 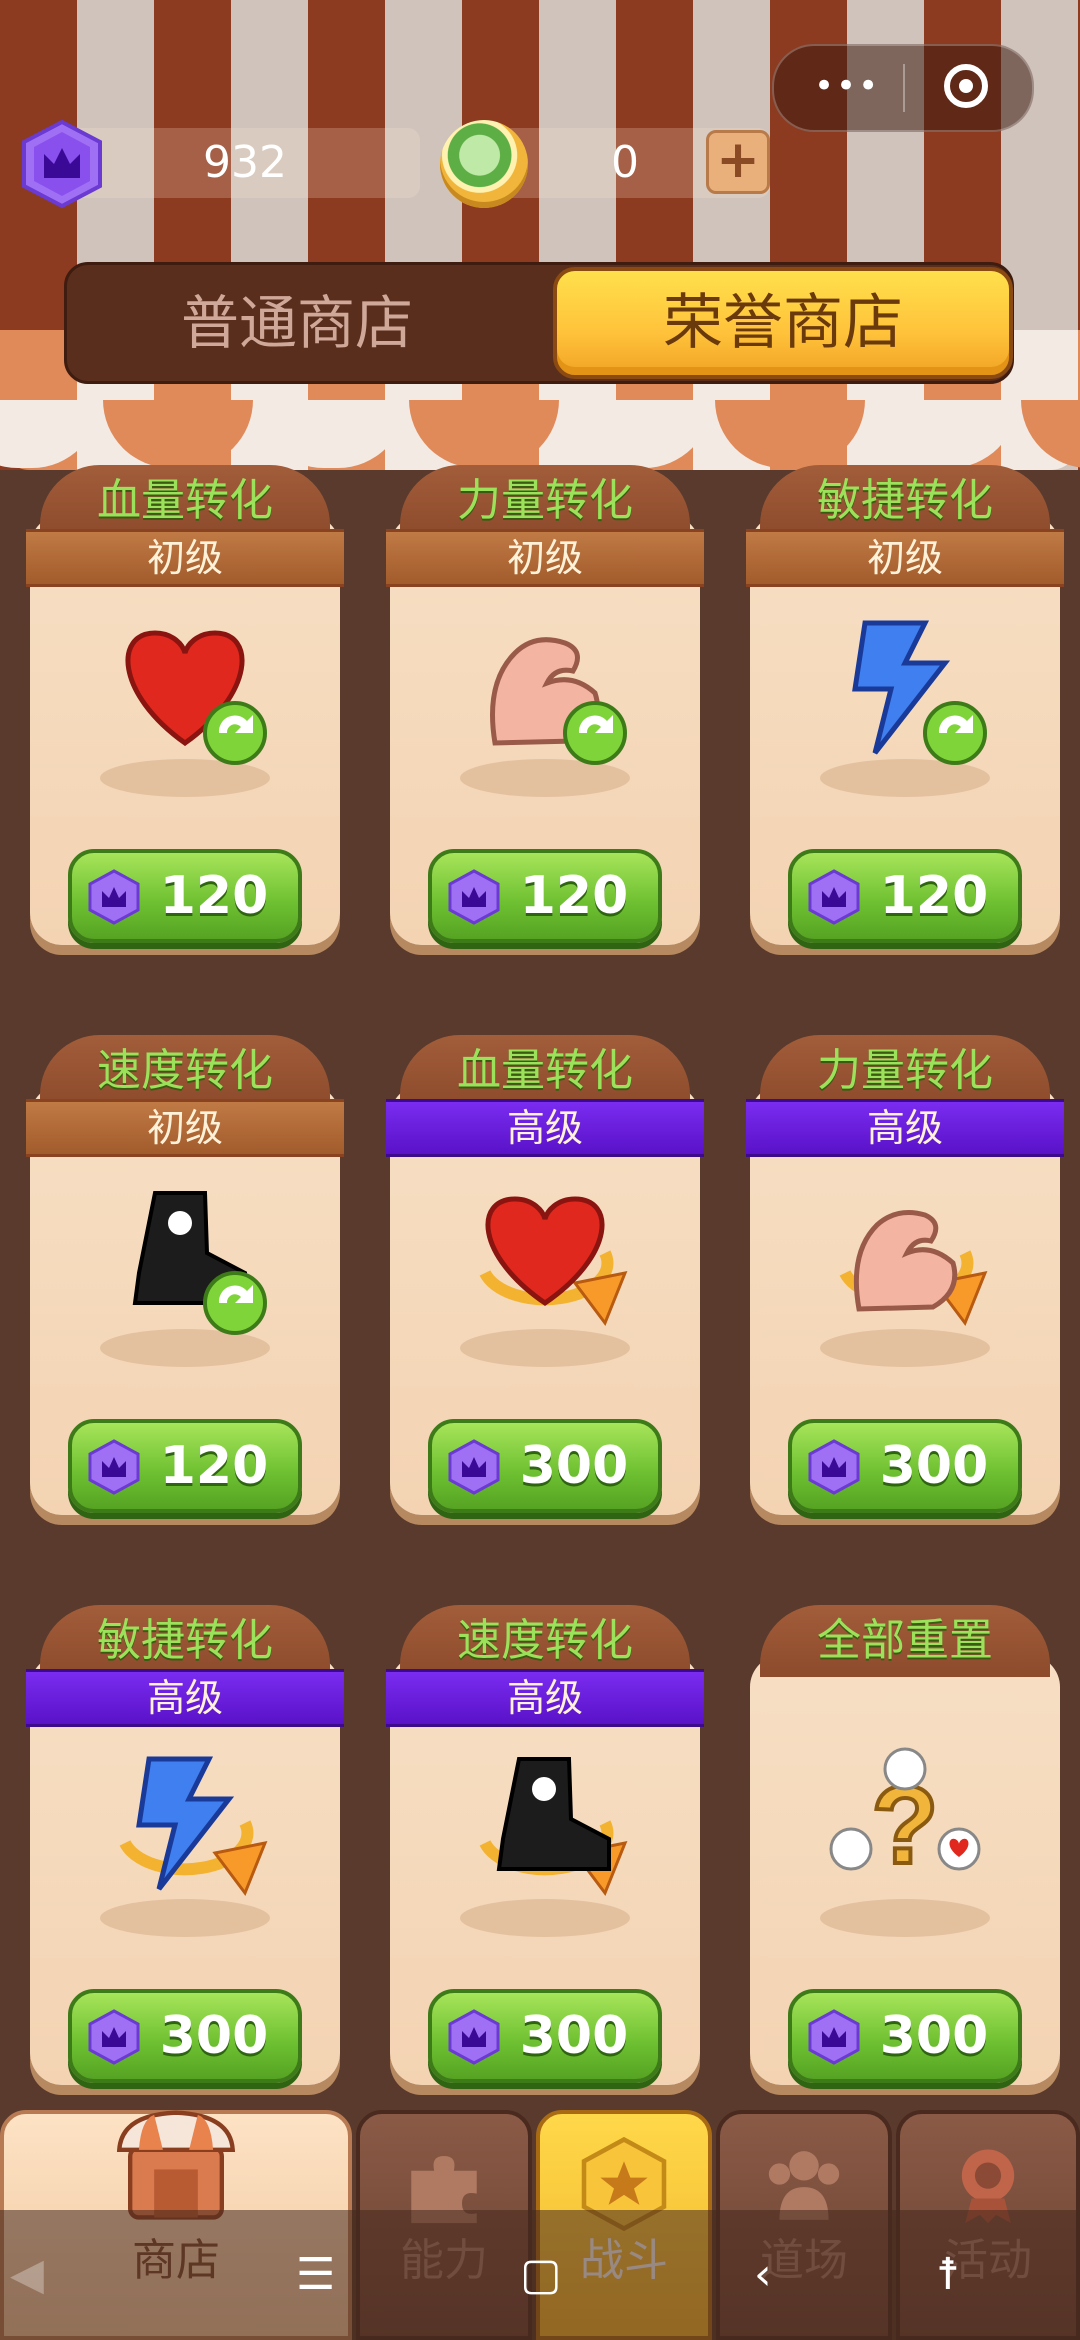 What do you see at coordinates (540, 435) in the screenshot?
I see `awning-scallops` at bounding box center [540, 435].